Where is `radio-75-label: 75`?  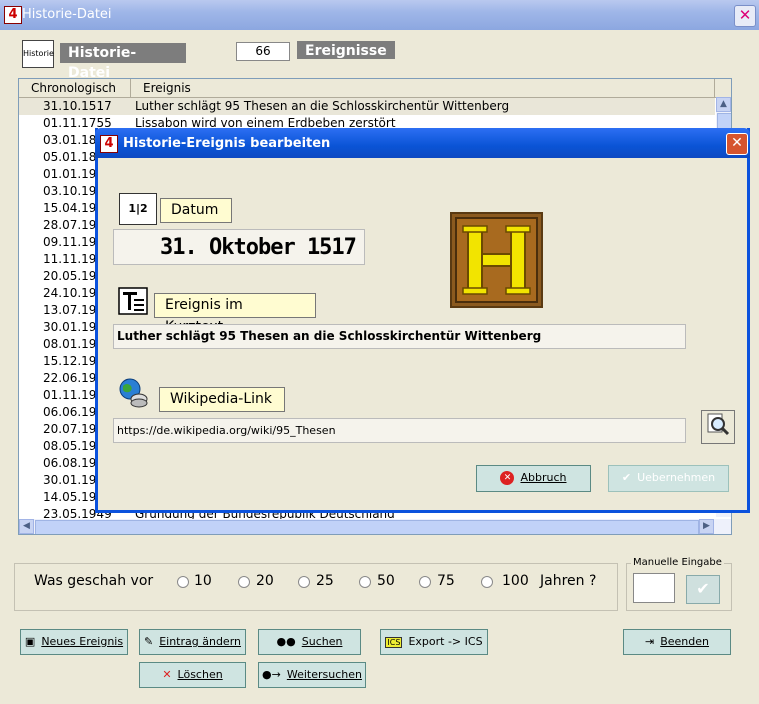 radio-75-label: 75 is located at coordinates (446, 581).